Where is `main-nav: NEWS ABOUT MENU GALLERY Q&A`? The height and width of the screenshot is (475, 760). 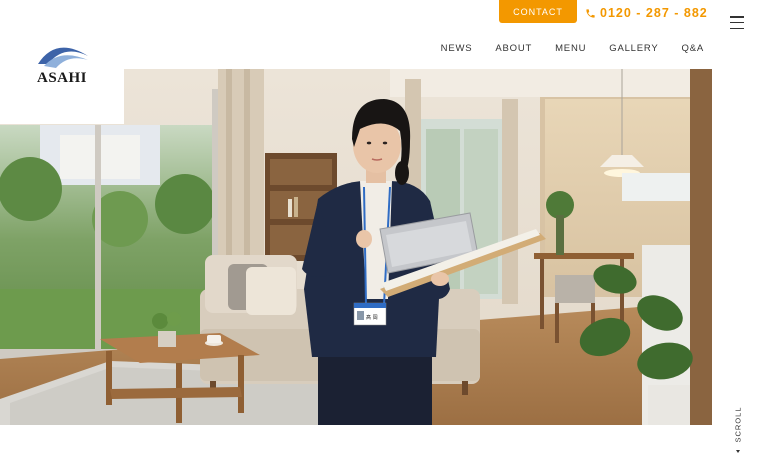
main-nav: NEWS ABOUT MENU GALLERY Q&A is located at coordinates (572, 48).